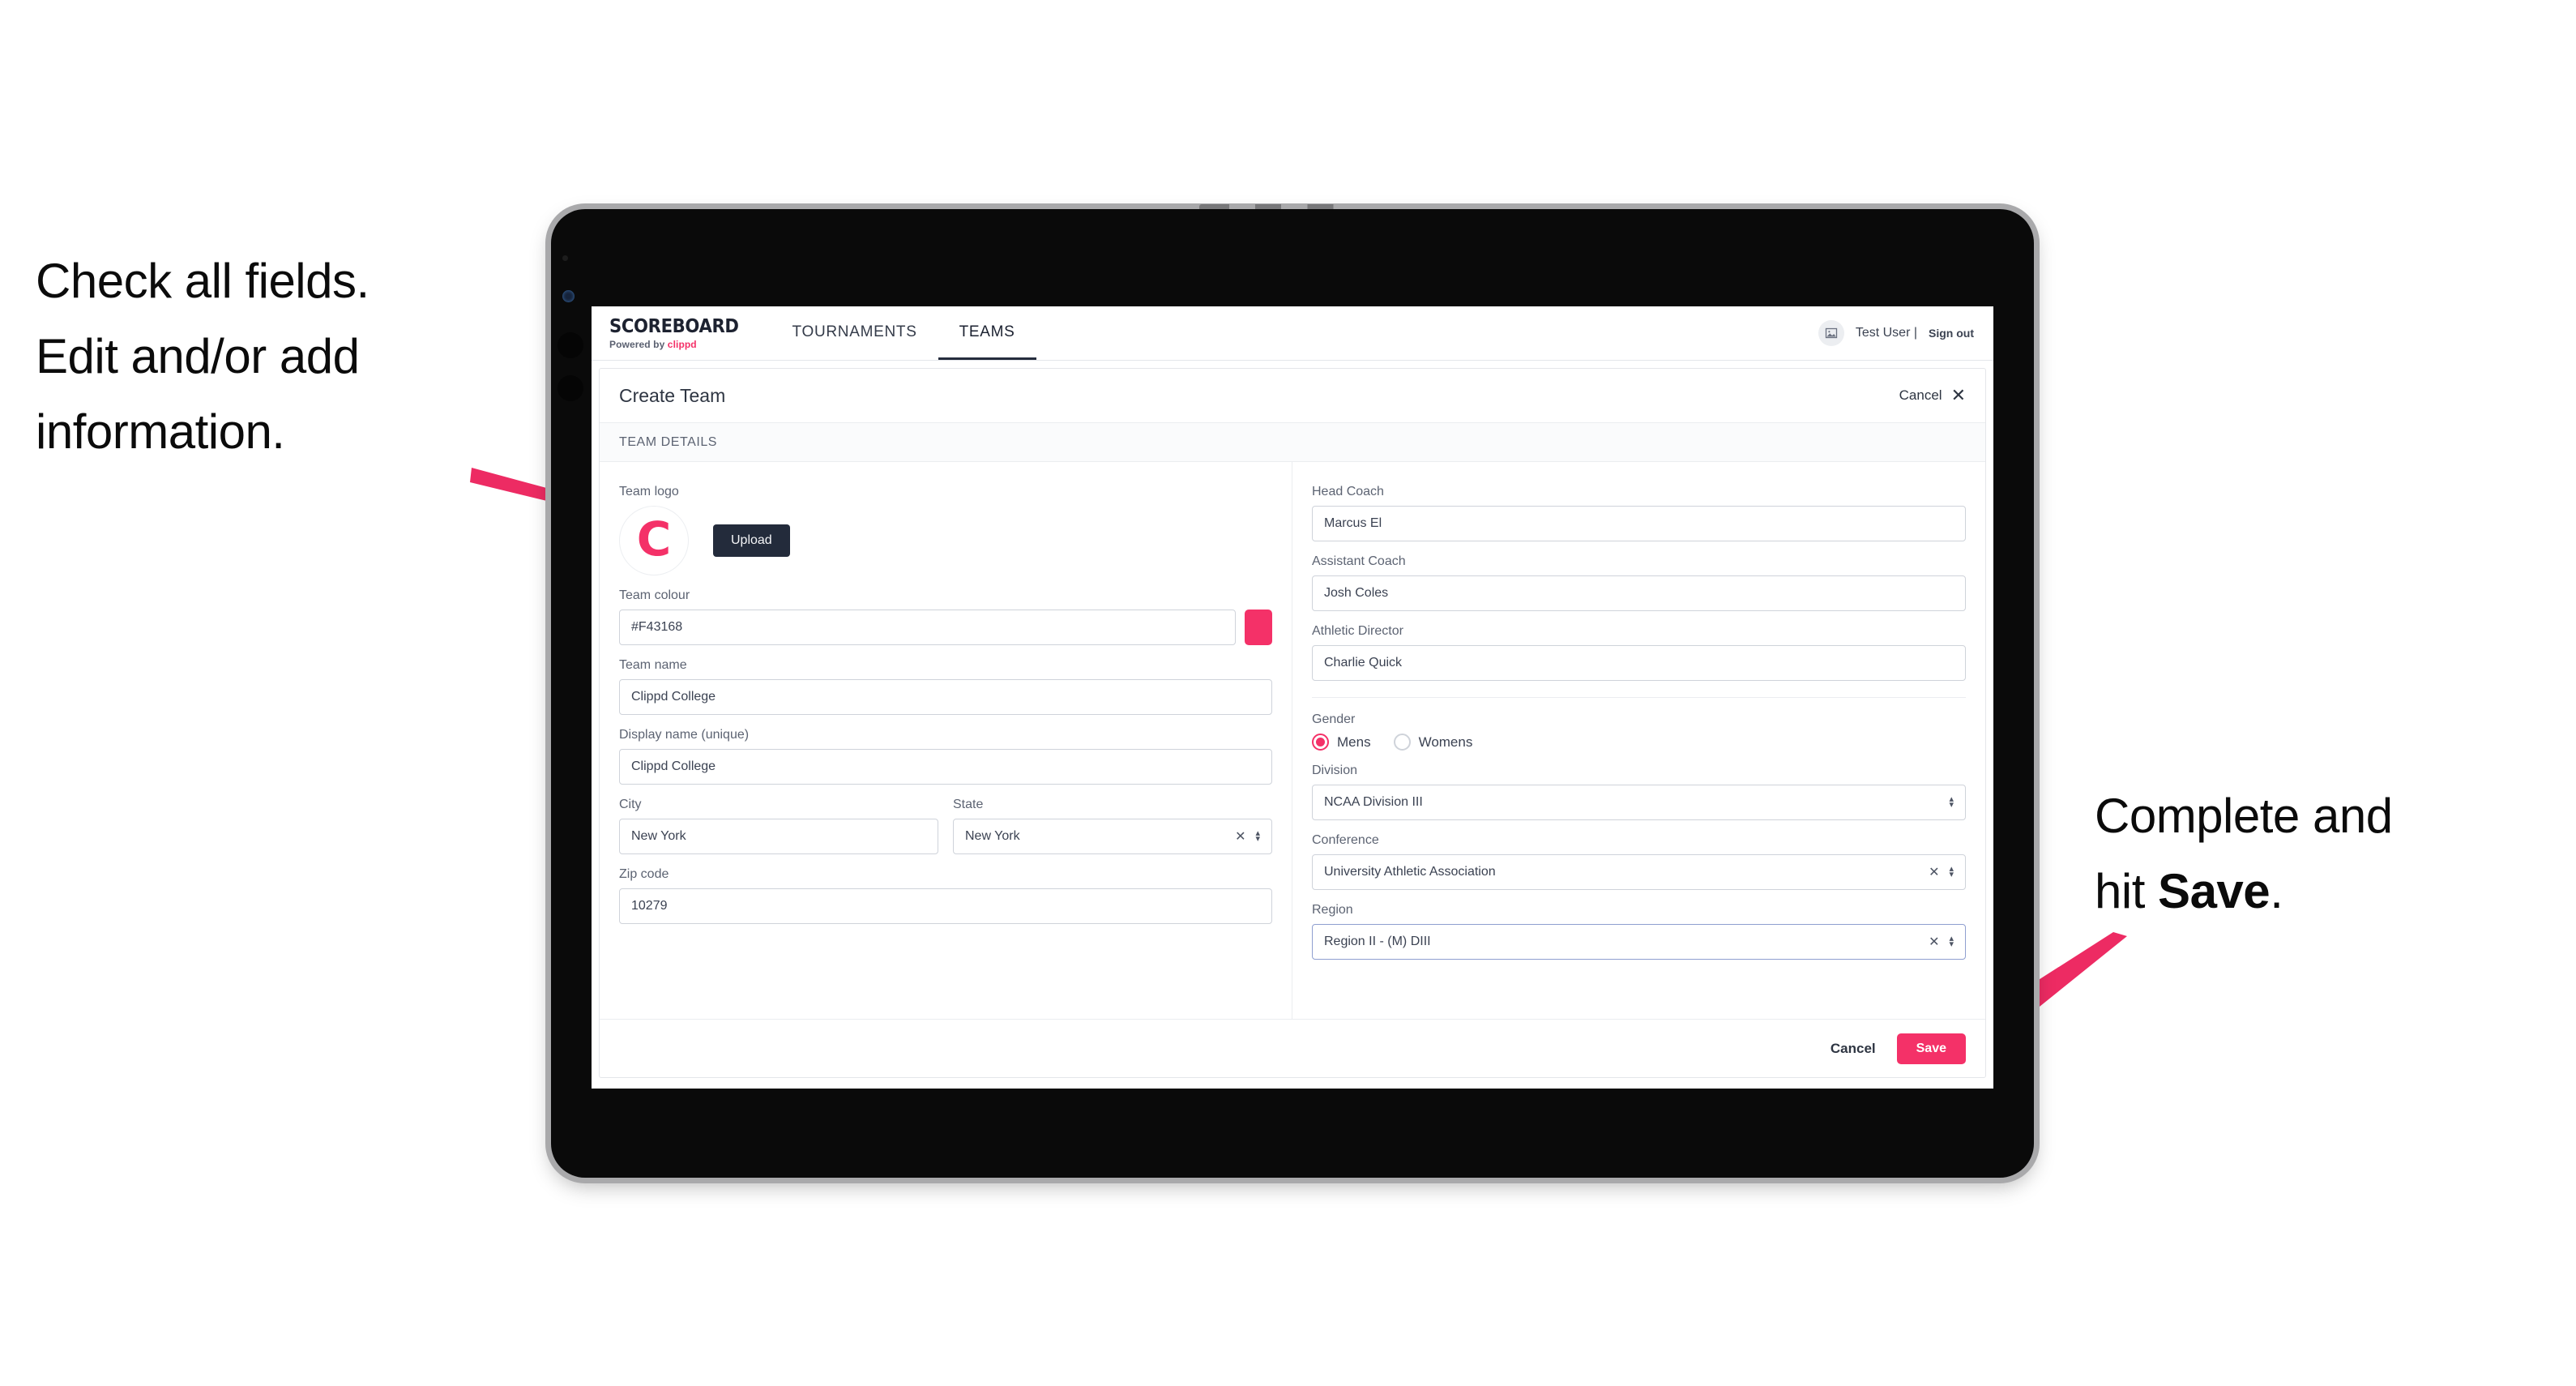 The width and height of the screenshot is (2576, 1386). I want to click on gender-option-mens: Mens, so click(1341, 742).